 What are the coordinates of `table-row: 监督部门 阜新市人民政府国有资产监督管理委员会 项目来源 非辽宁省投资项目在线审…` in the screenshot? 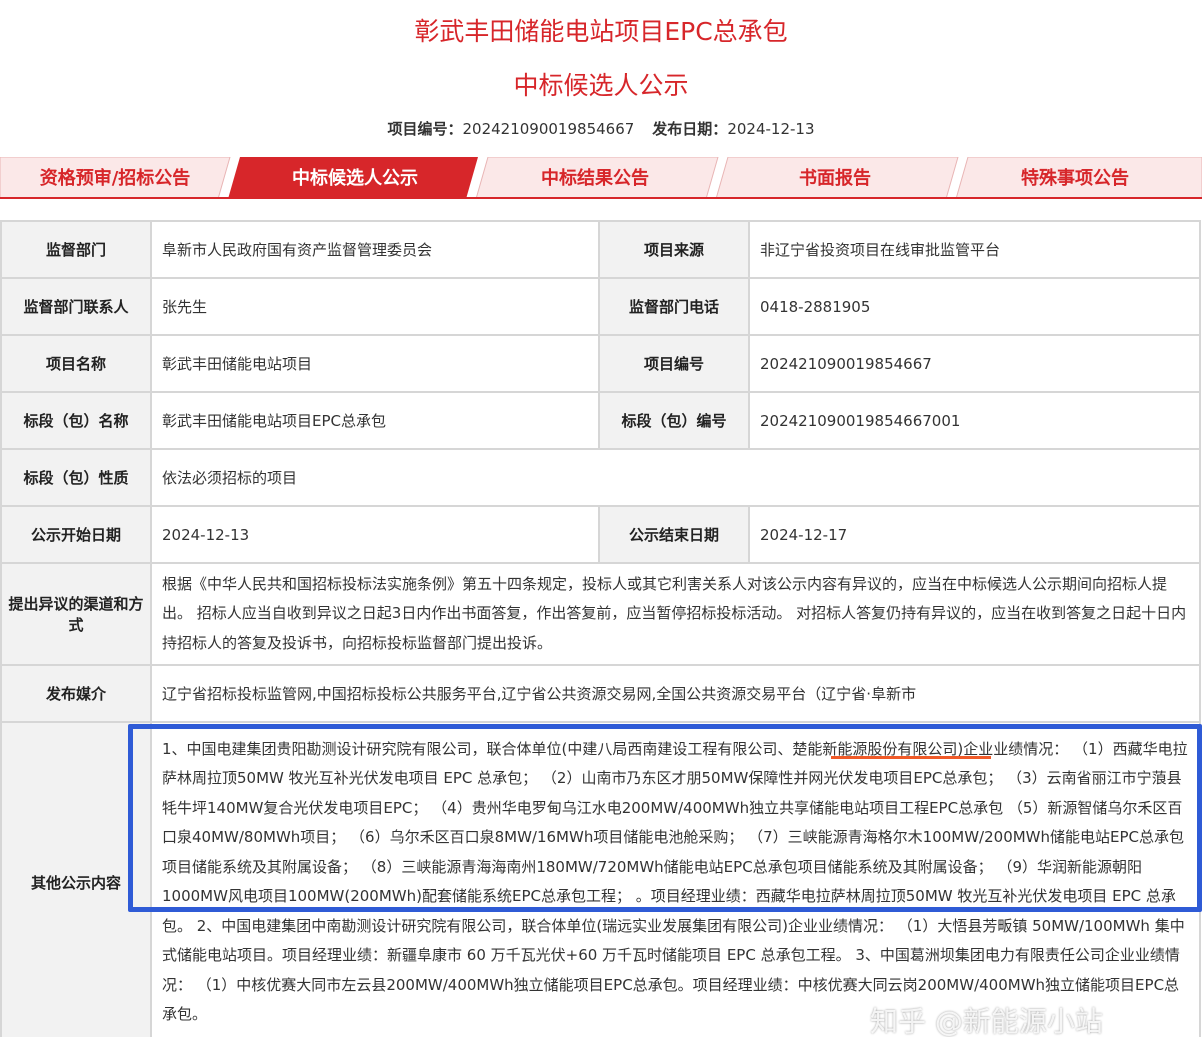 It's located at (600, 249).